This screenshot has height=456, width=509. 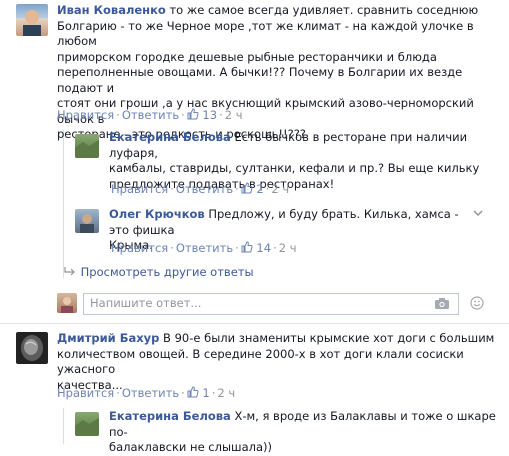 I want to click on comment-actions: Нравится · Ответить · 14 · 2 ч, so click(x=204, y=248).